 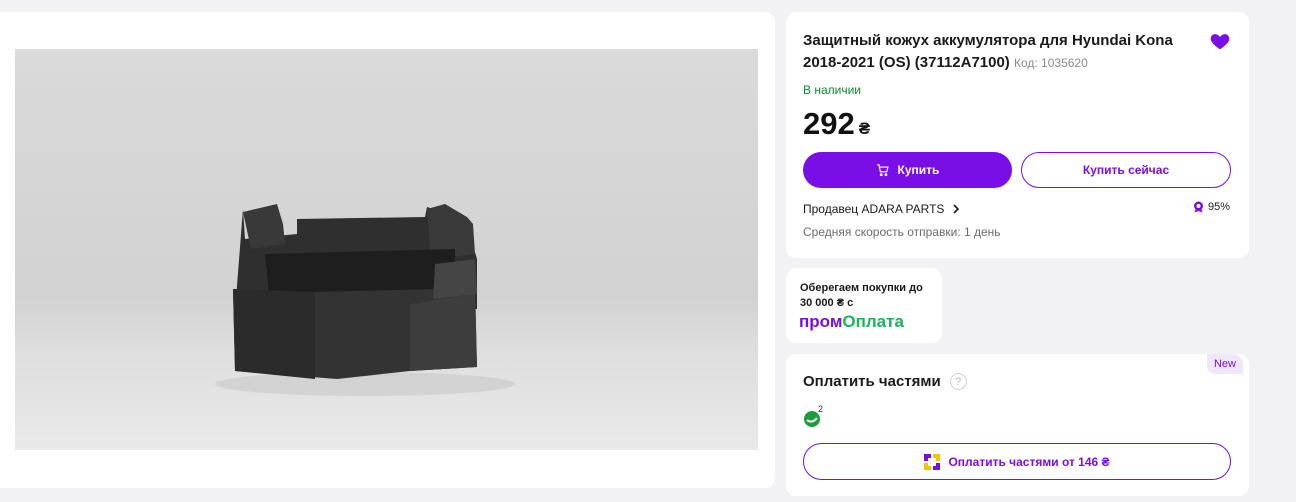 I want to click on new-badge: New, so click(x=1224, y=364).